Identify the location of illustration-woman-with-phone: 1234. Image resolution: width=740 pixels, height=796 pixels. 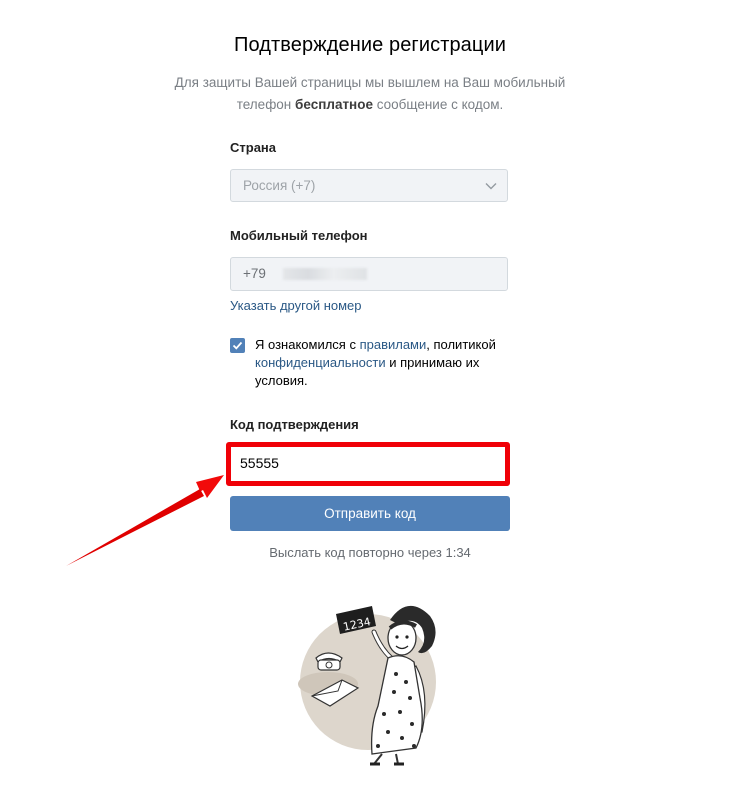
(367, 685).